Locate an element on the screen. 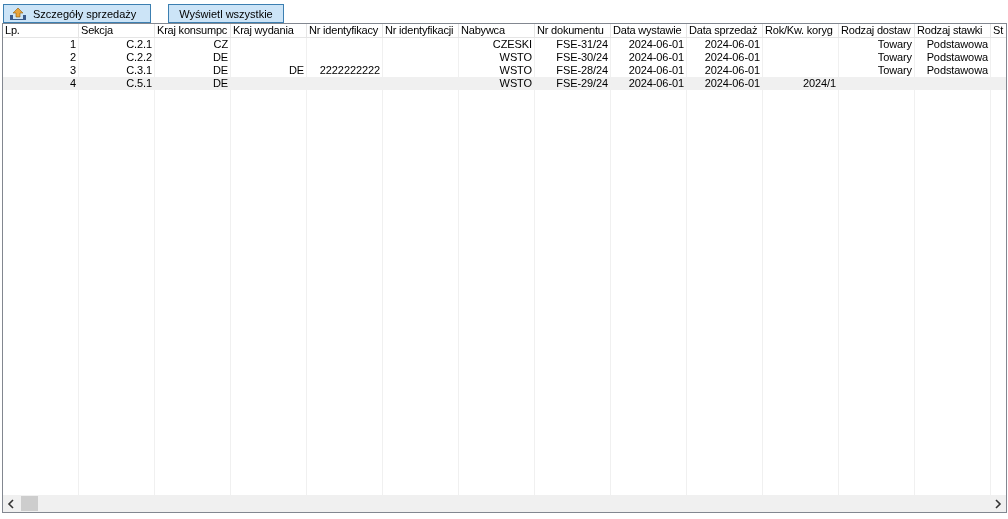 This screenshot has width=1008, height=519. show-all-button: Wyświetl wszystkie is located at coordinates (226, 13).